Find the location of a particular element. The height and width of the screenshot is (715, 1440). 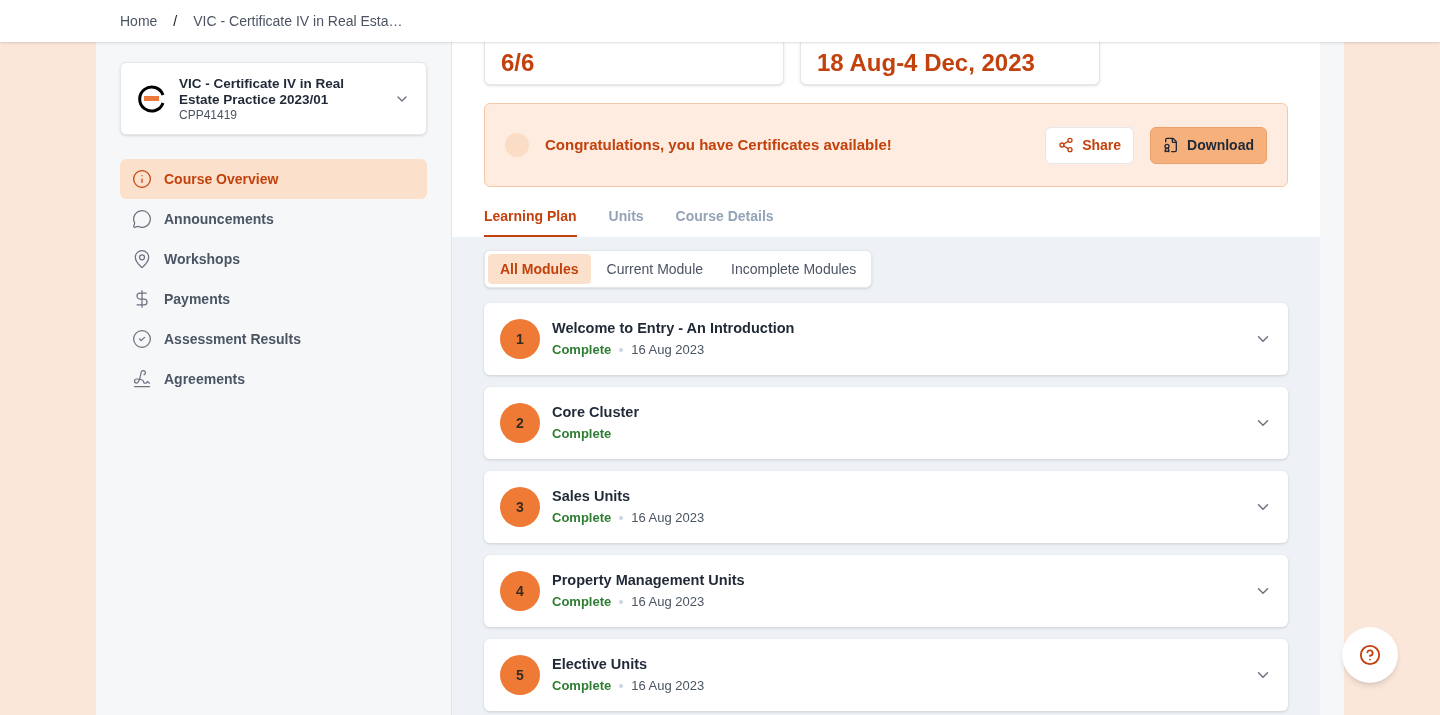

module-number: 2 is located at coordinates (520, 423).